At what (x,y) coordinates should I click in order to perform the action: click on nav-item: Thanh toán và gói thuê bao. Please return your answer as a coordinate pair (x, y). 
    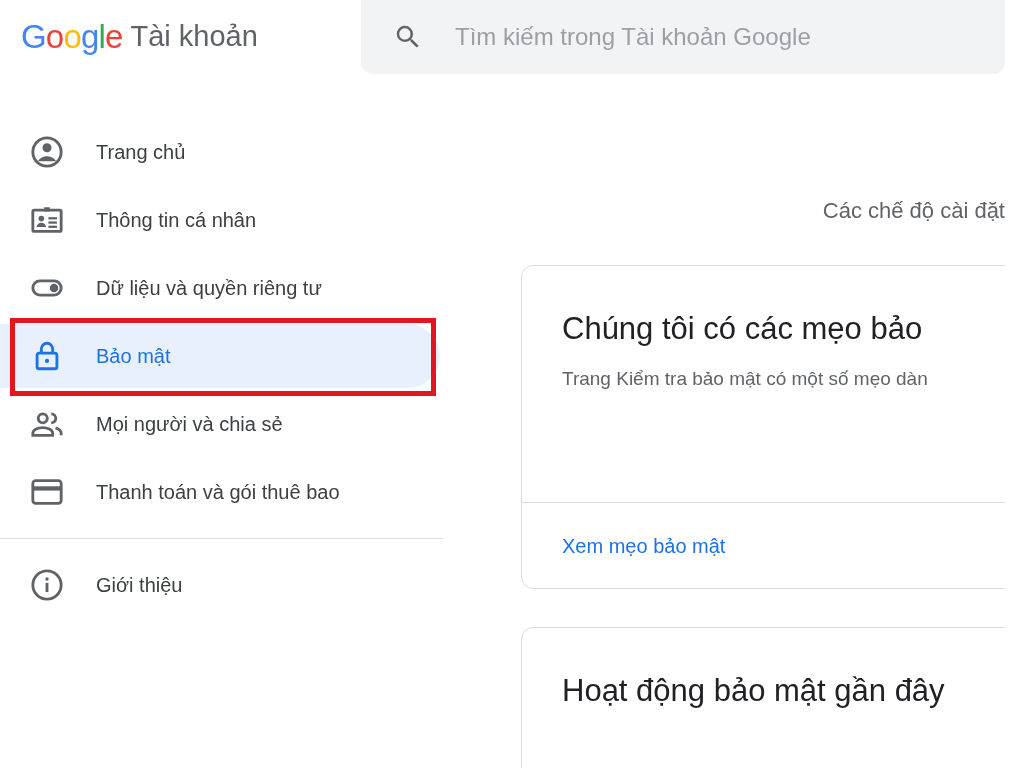
    Looking at the image, I should click on (220, 492).